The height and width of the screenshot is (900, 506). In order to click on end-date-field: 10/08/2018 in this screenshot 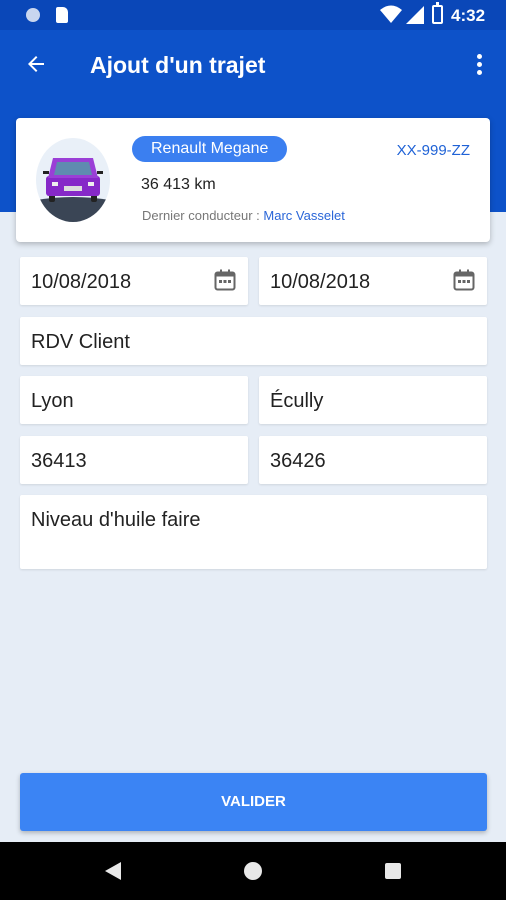, I will do `click(373, 281)`.